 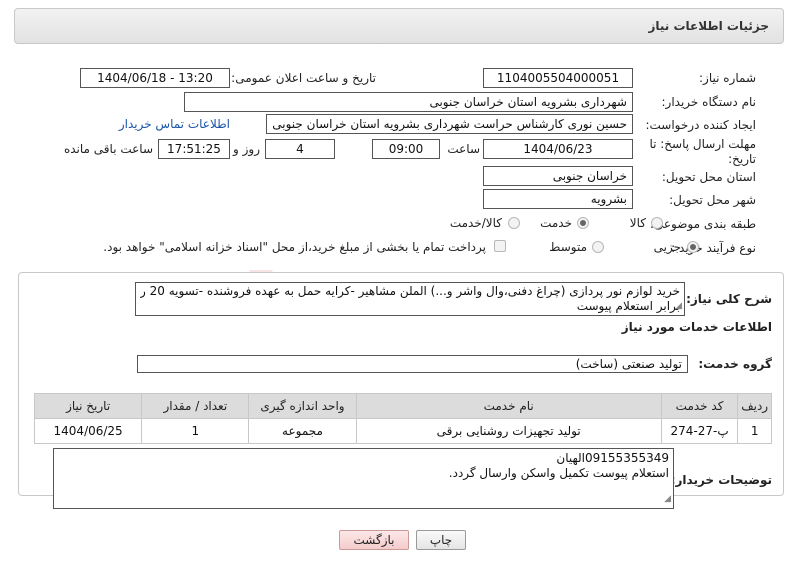 What do you see at coordinates (742, 159) in the screenshot?
I see `deadline-date-label: تاریخ:` at bounding box center [742, 159].